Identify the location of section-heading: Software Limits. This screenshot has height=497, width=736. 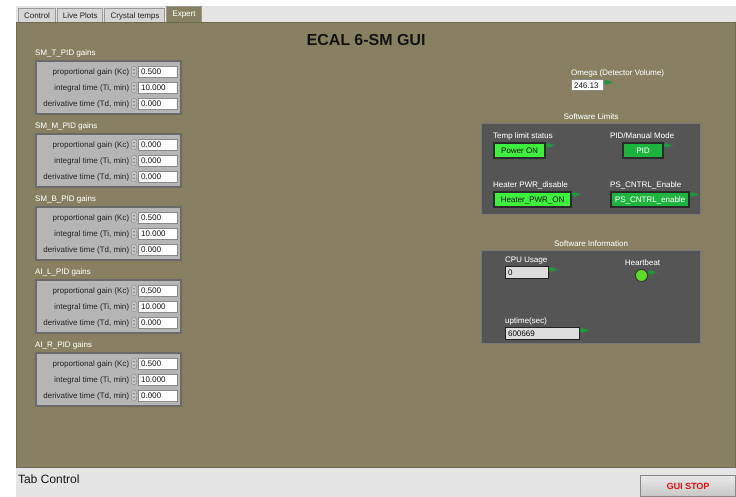
(591, 116).